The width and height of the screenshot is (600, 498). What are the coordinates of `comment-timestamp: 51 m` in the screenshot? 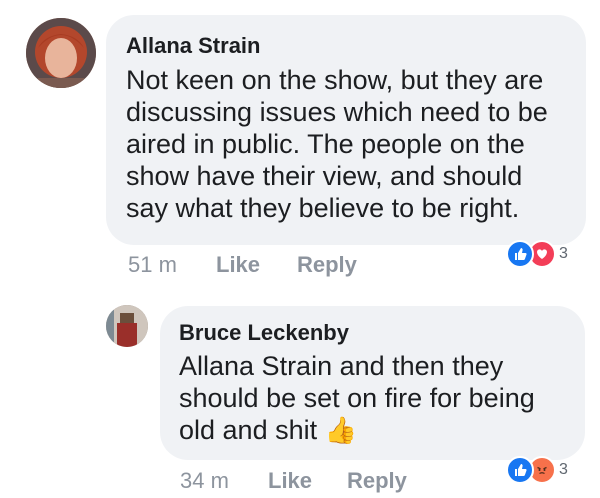 It's located at (152, 265).